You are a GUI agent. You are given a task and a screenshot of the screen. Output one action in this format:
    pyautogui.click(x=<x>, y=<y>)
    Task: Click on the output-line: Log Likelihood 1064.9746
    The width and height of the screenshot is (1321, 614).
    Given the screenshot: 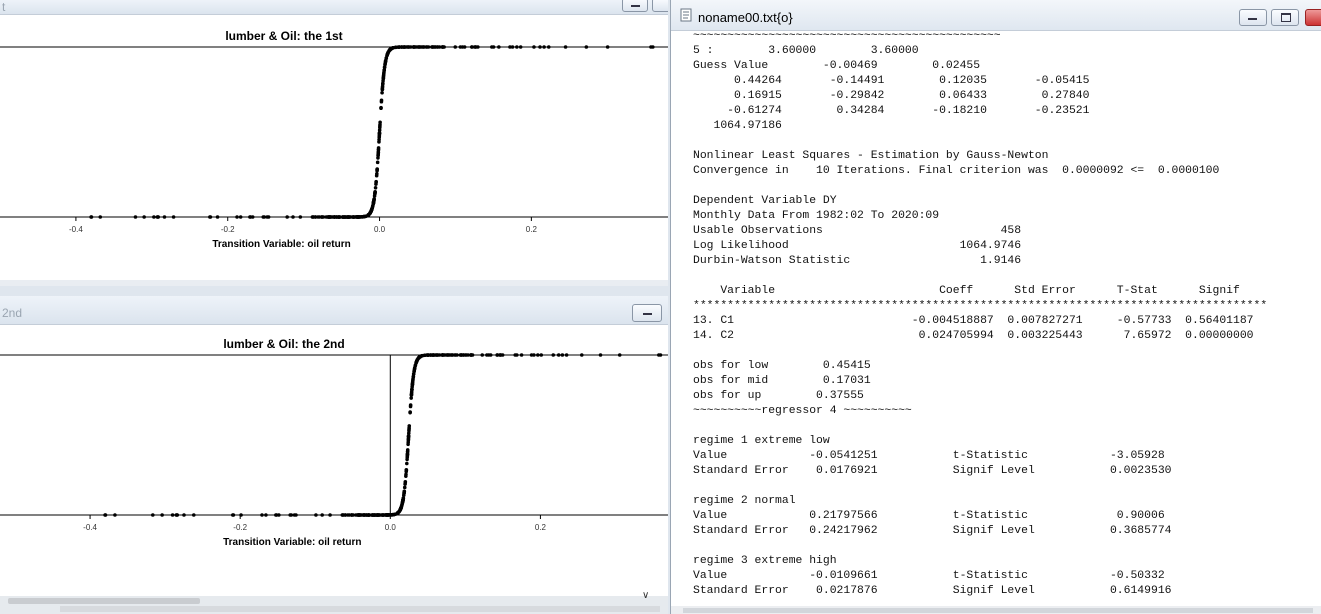 What is the action you would take?
    pyautogui.click(x=857, y=246)
    